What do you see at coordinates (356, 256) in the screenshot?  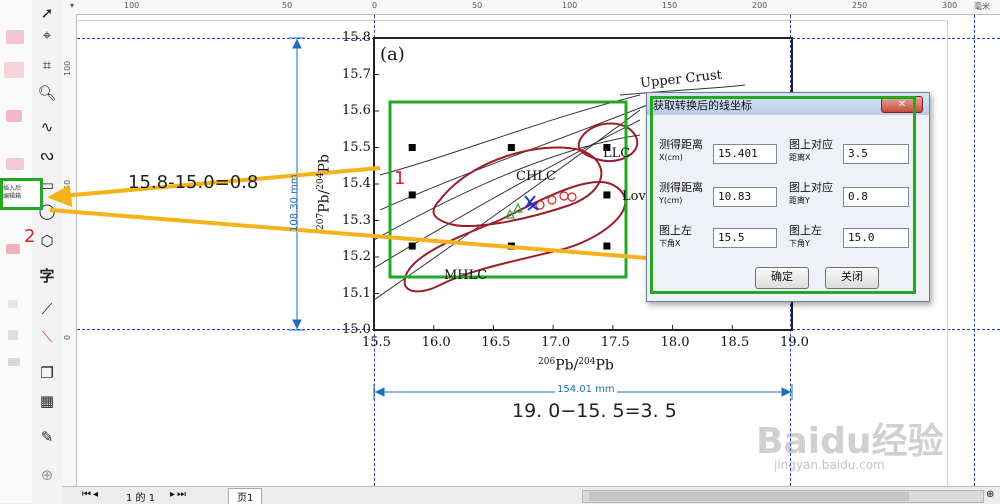 I see `y-tick-label: 15.2` at bounding box center [356, 256].